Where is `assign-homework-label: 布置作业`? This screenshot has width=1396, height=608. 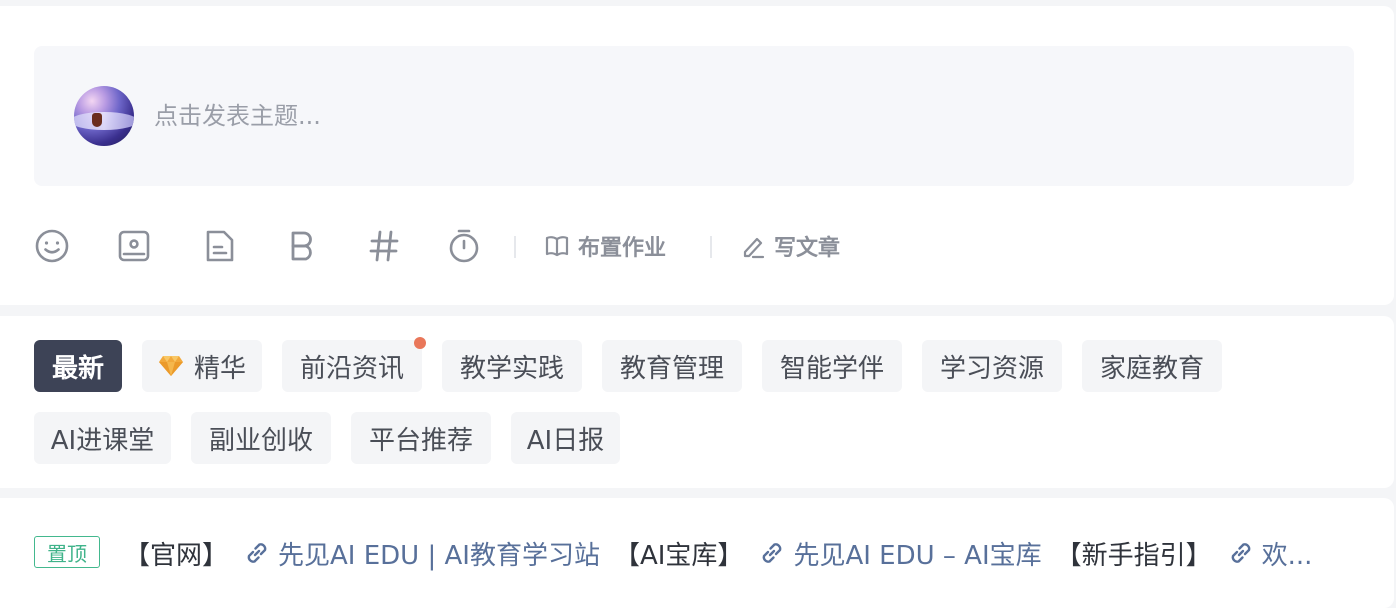 assign-homework-label: 布置作业 is located at coordinates (622, 248).